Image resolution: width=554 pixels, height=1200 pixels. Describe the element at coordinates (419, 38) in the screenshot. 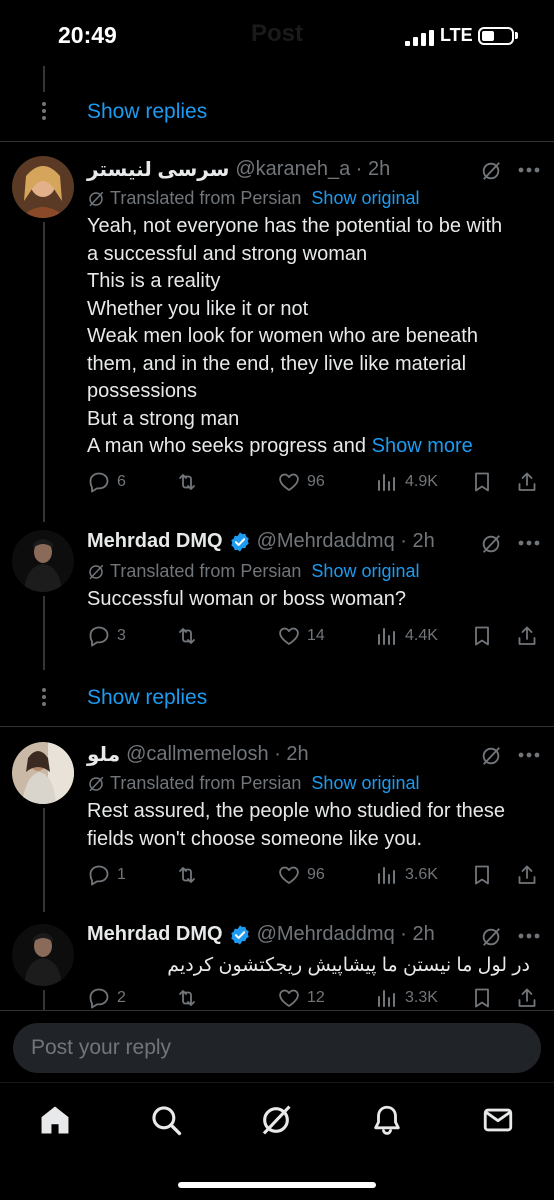

I see `signal-icon` at that location.